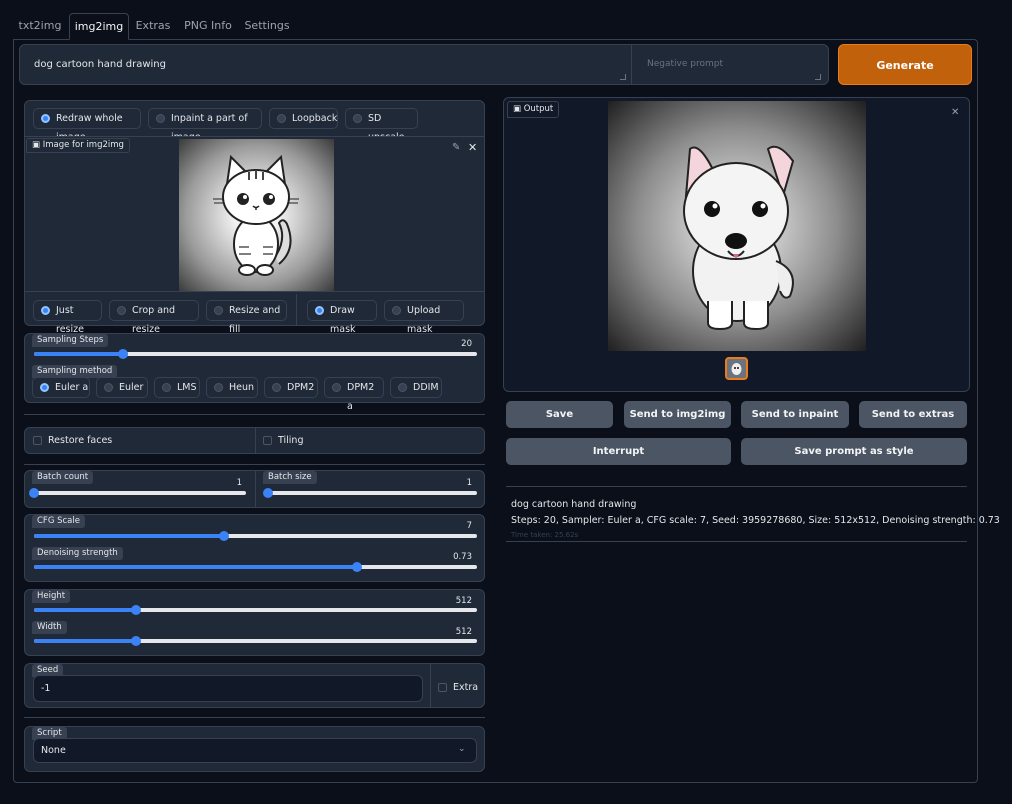 This screenshot has height=804, width=1012. What do you see at coordinates (255, 610) in the screenshot?
I see `height-slider` at bounding box center [255, 610].